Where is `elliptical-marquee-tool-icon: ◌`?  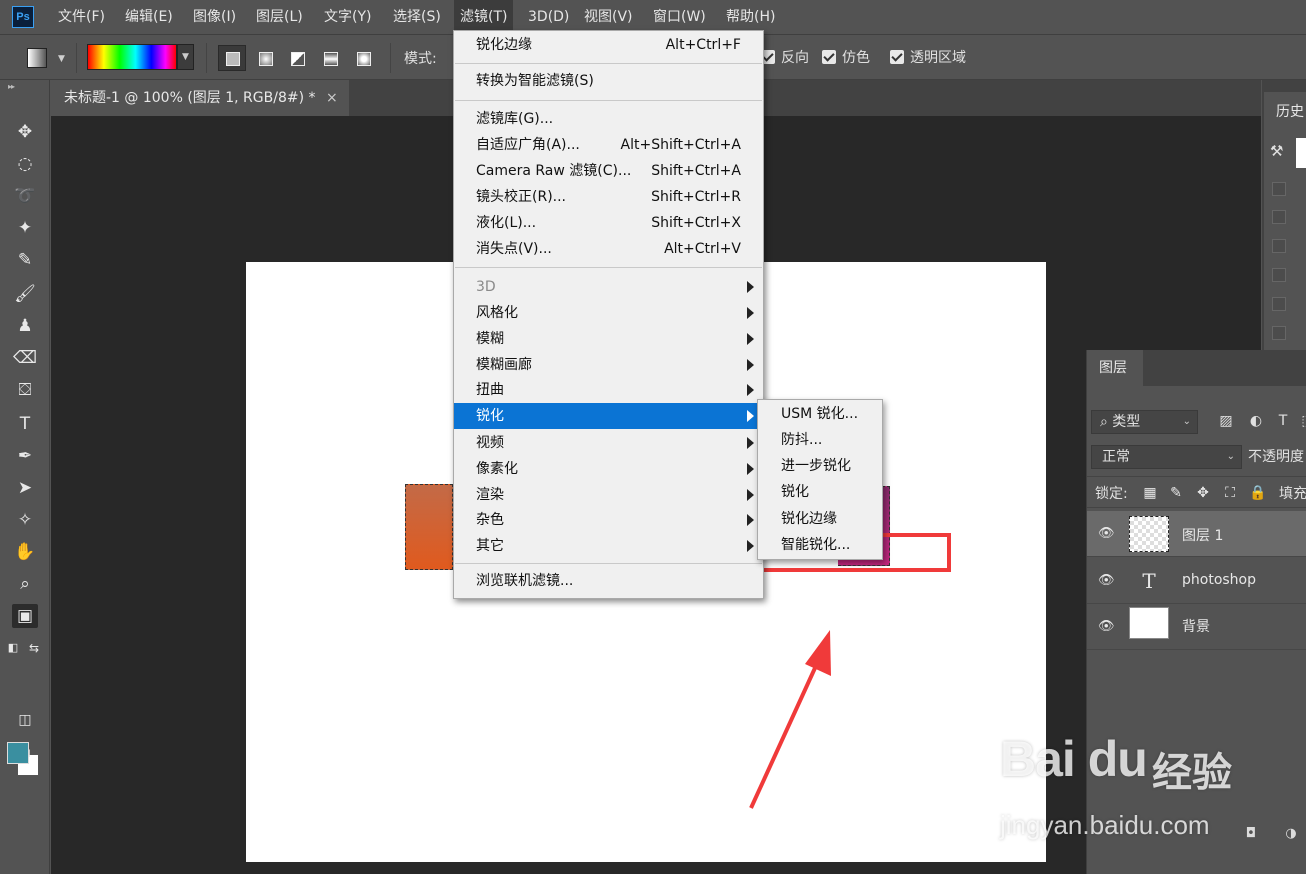
elliptical-marquee-tool-icon: ◌ is located at coordinates (25, 164).